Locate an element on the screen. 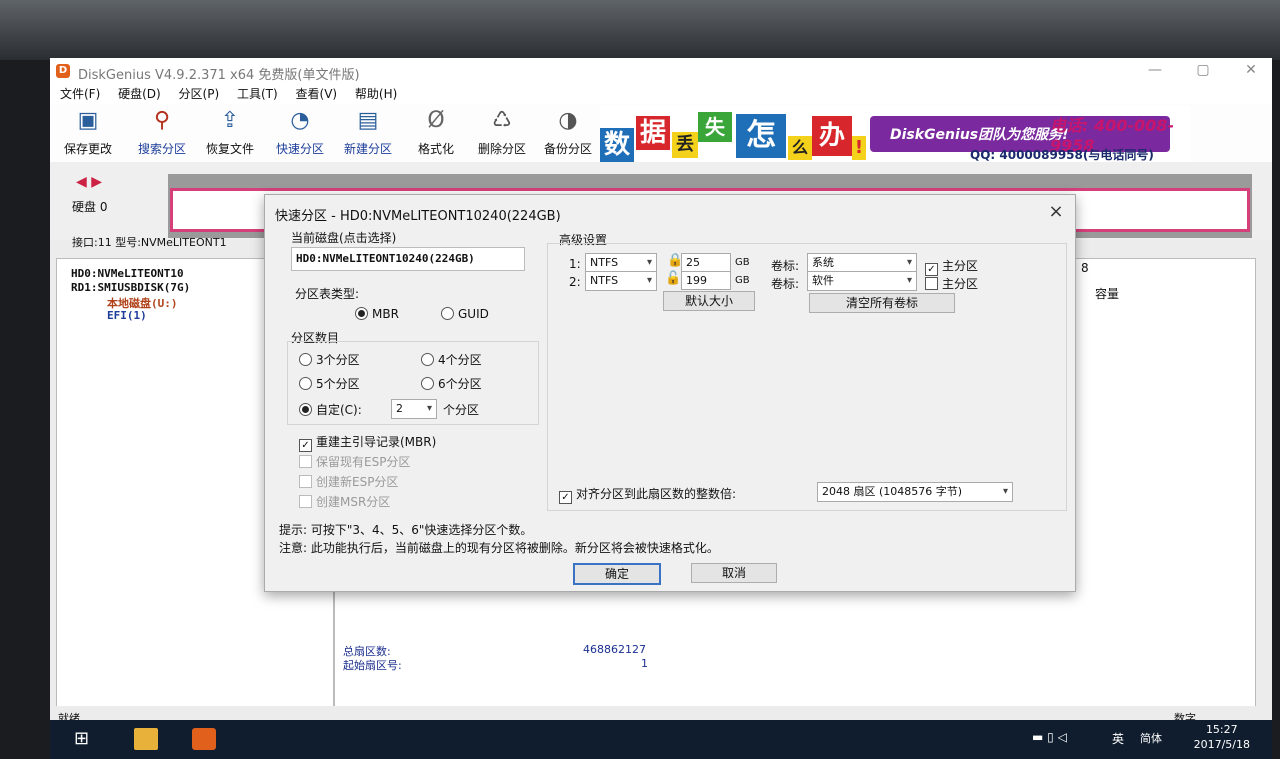 The height and width of the screenshot is (759, 1280). quick-partition-button: ◔ 快速分区 is located at coordinates (300, 132).